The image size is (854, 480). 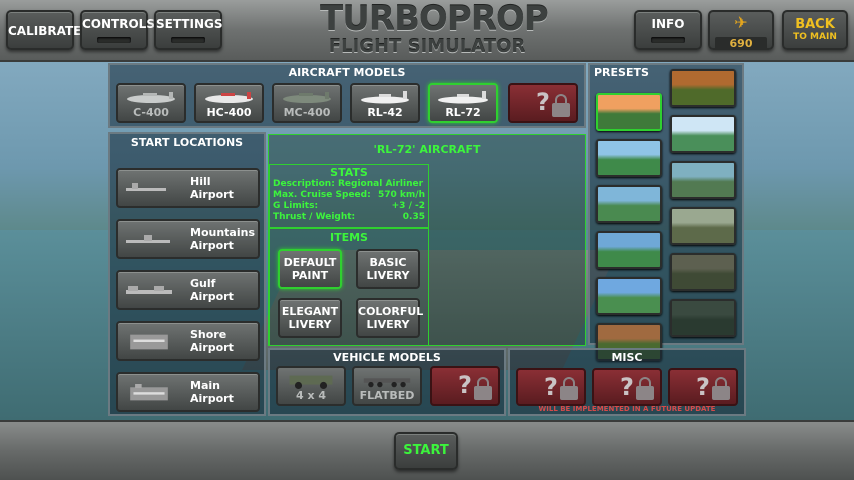 I want to click on item-elegant-livery-button: ELEGANT LIVERY, so click(x=310, y=318).